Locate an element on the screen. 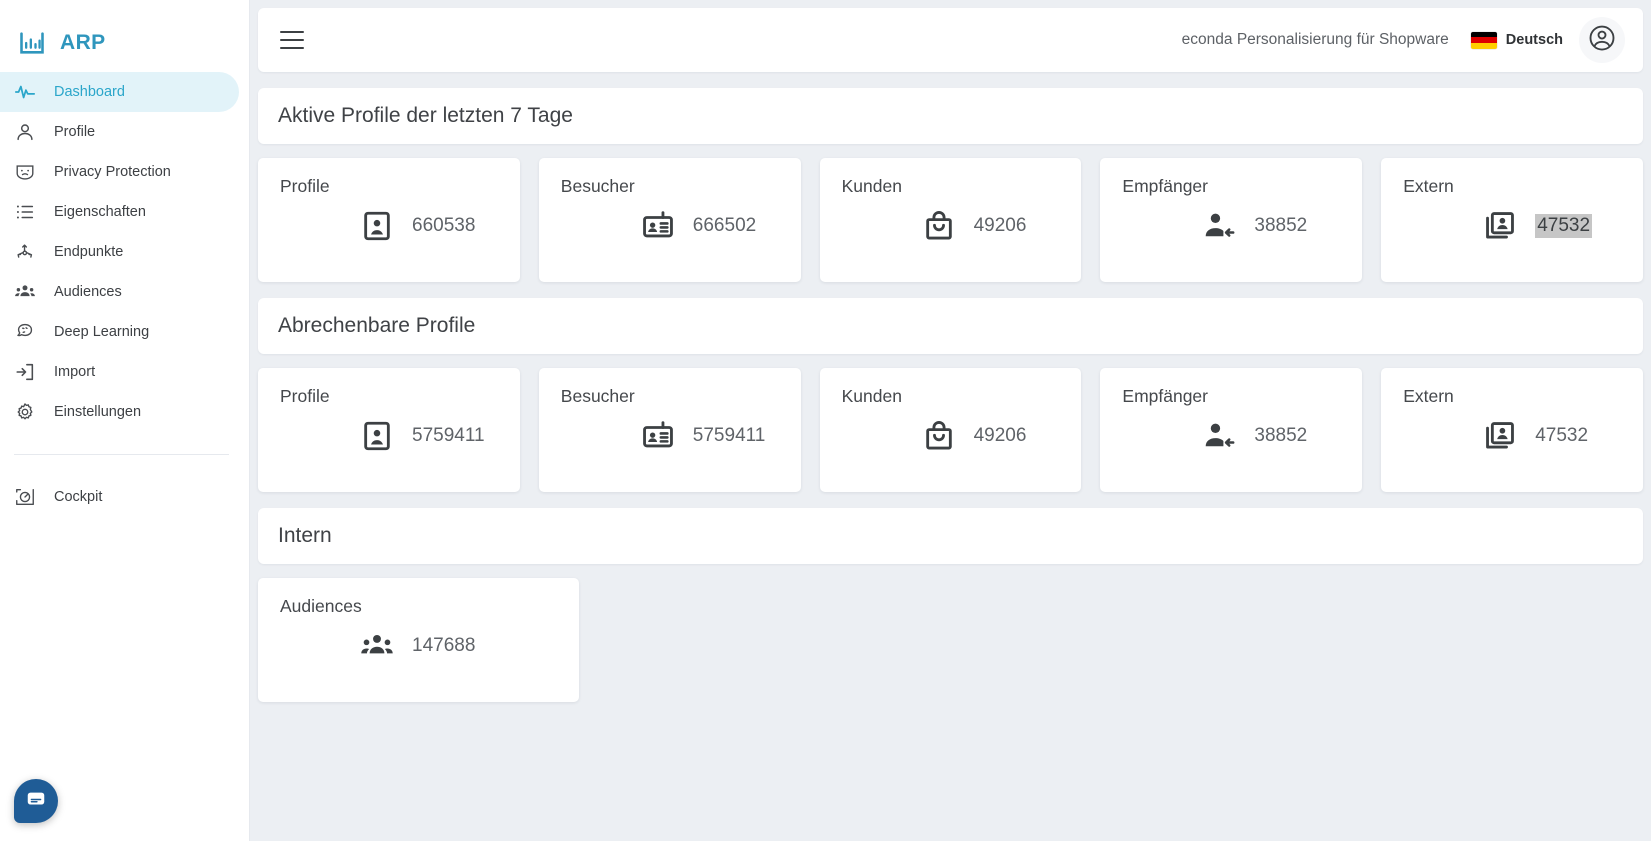 The image size is (1651, 841). sidebar-item-label: Profile is located at coordinates (75, 132).